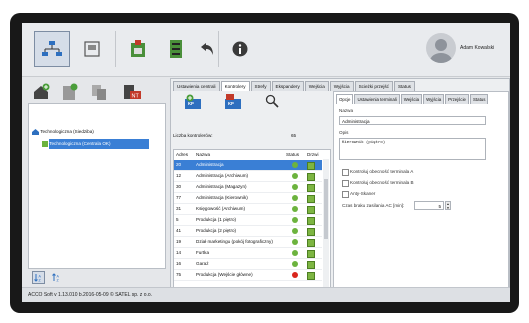  I want to click on tab-detail-wejscia: Wejścia, so click(411, 99).